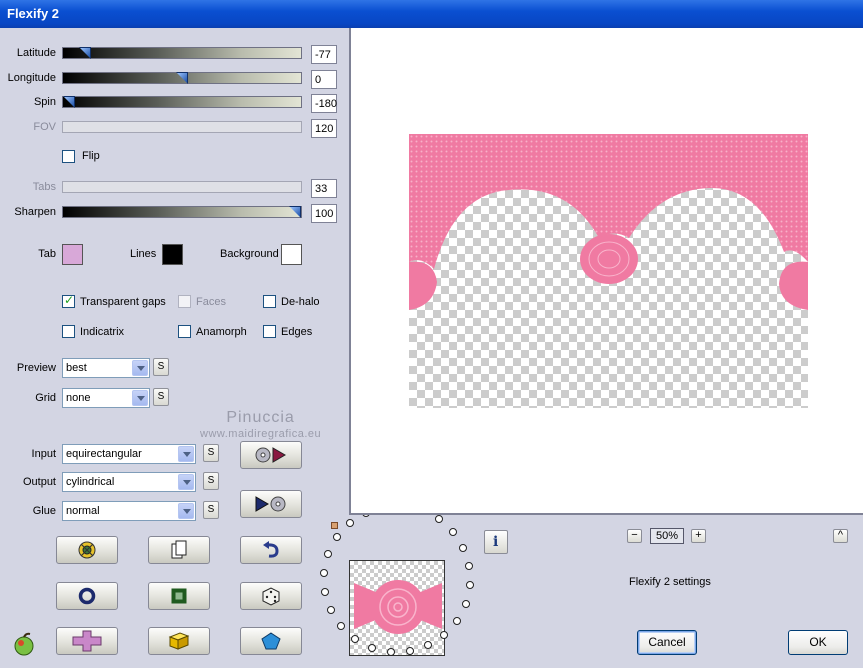  What do you see at coordinates (72, 254) in the screenshot?
I see `tab-color-swatch` at bounding box center [72, 254].